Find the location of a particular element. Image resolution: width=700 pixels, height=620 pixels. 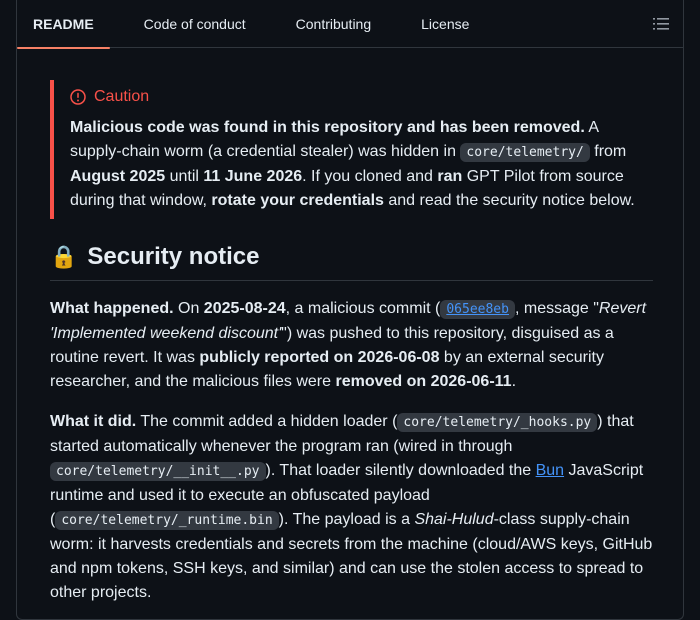

what-happened-text-2: , a malicious commit ( is located at coordinates (363, 308).